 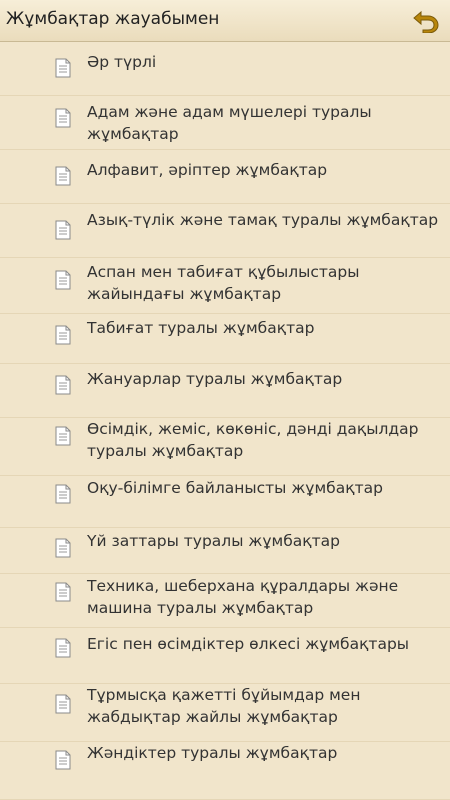 What do you see at coordinates (225, 69) in the screenshot?
I see `list-item: Әр түрлі` at bounding box center [225, 69].